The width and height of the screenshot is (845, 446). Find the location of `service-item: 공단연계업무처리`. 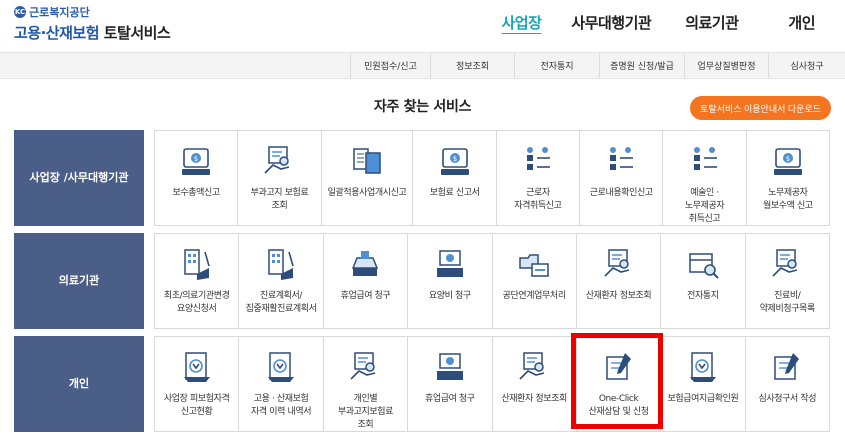

service-item: 공단연계업무처리 is located at coordinates (535, 281).